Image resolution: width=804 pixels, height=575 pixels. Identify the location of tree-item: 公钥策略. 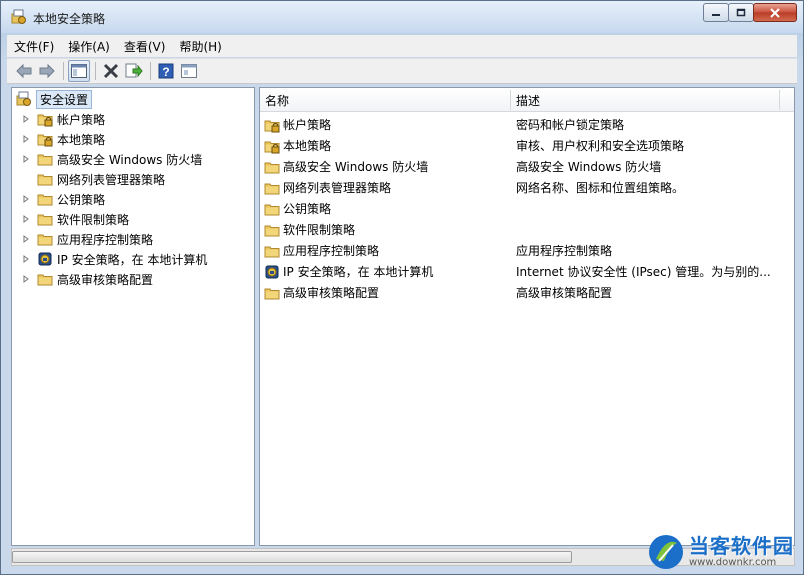
(62, 199).